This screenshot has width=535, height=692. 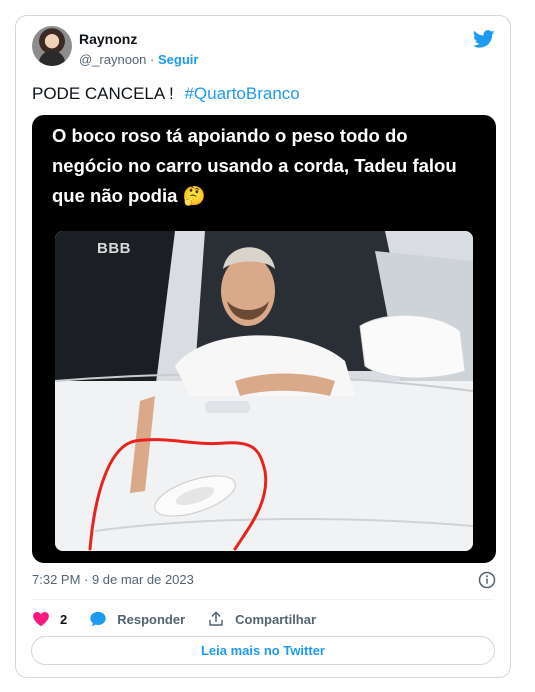 I want to click on share-label: Compartilhar, so click(x=276, y=619).